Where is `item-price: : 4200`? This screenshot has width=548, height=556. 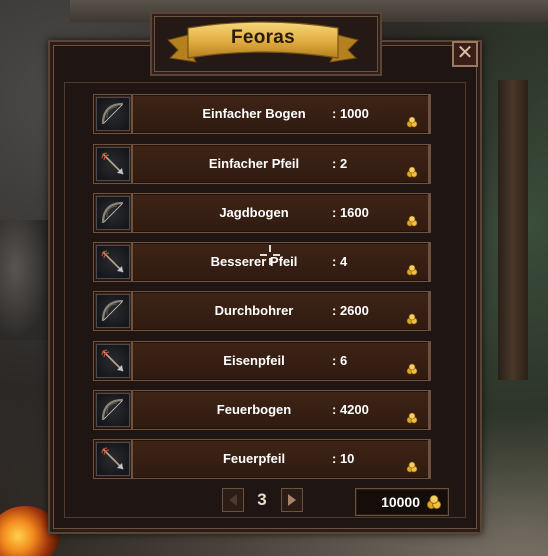
item-price: : 4200 is located at coordinates (350, 409).